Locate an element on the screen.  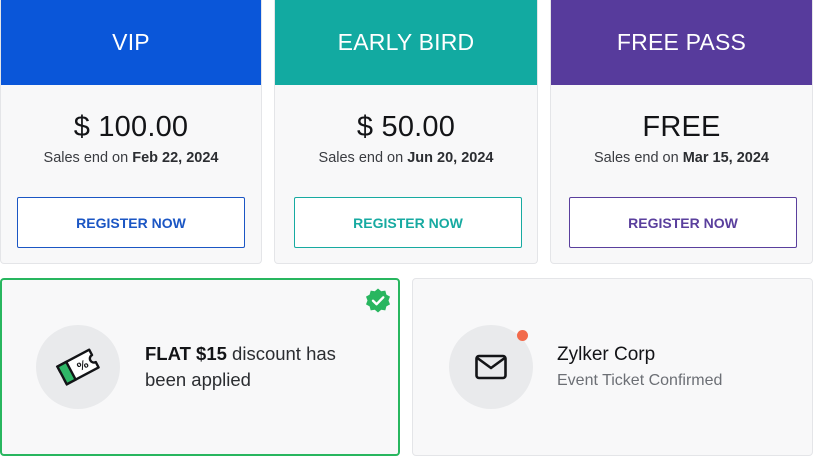
notification-icon-circle is located at coordinates (491, 367).